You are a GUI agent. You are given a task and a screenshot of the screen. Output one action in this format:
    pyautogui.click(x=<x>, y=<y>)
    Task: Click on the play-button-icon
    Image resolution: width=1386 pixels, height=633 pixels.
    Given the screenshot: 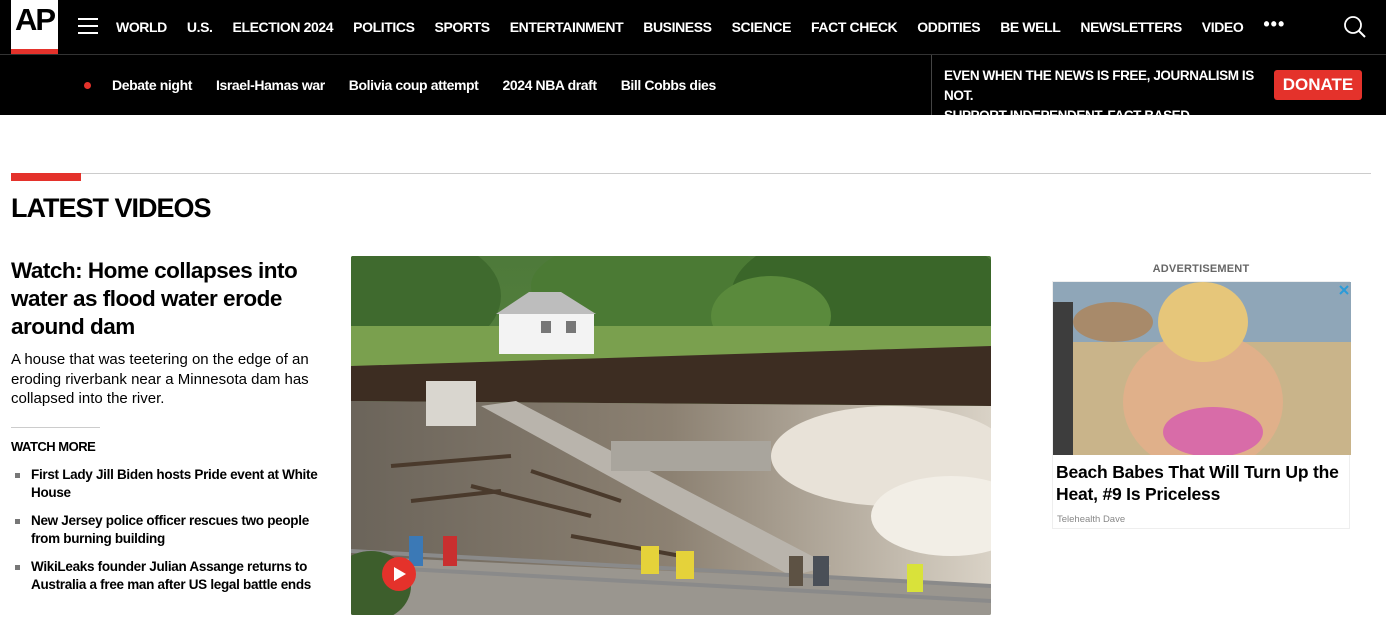 What is the action you would take?
    pyautogui.click(x=399, y=574)
    